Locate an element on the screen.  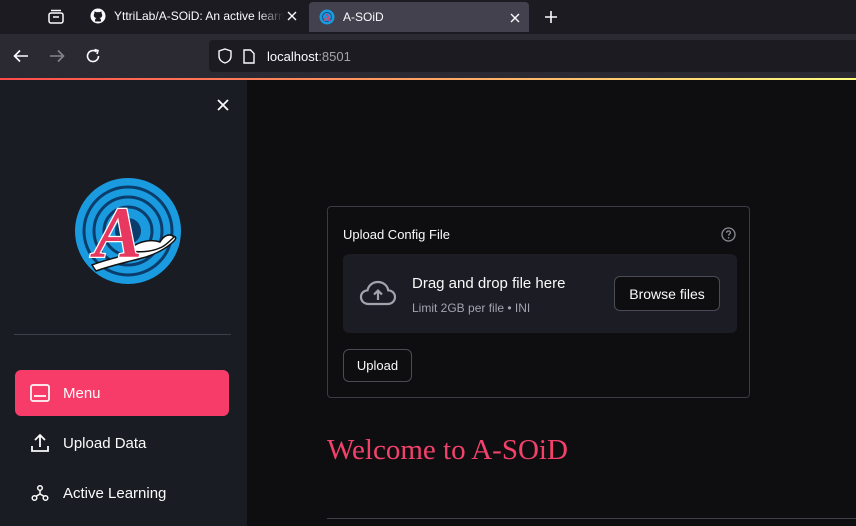
tab-overview-icon is located at coordinates (56, 16).